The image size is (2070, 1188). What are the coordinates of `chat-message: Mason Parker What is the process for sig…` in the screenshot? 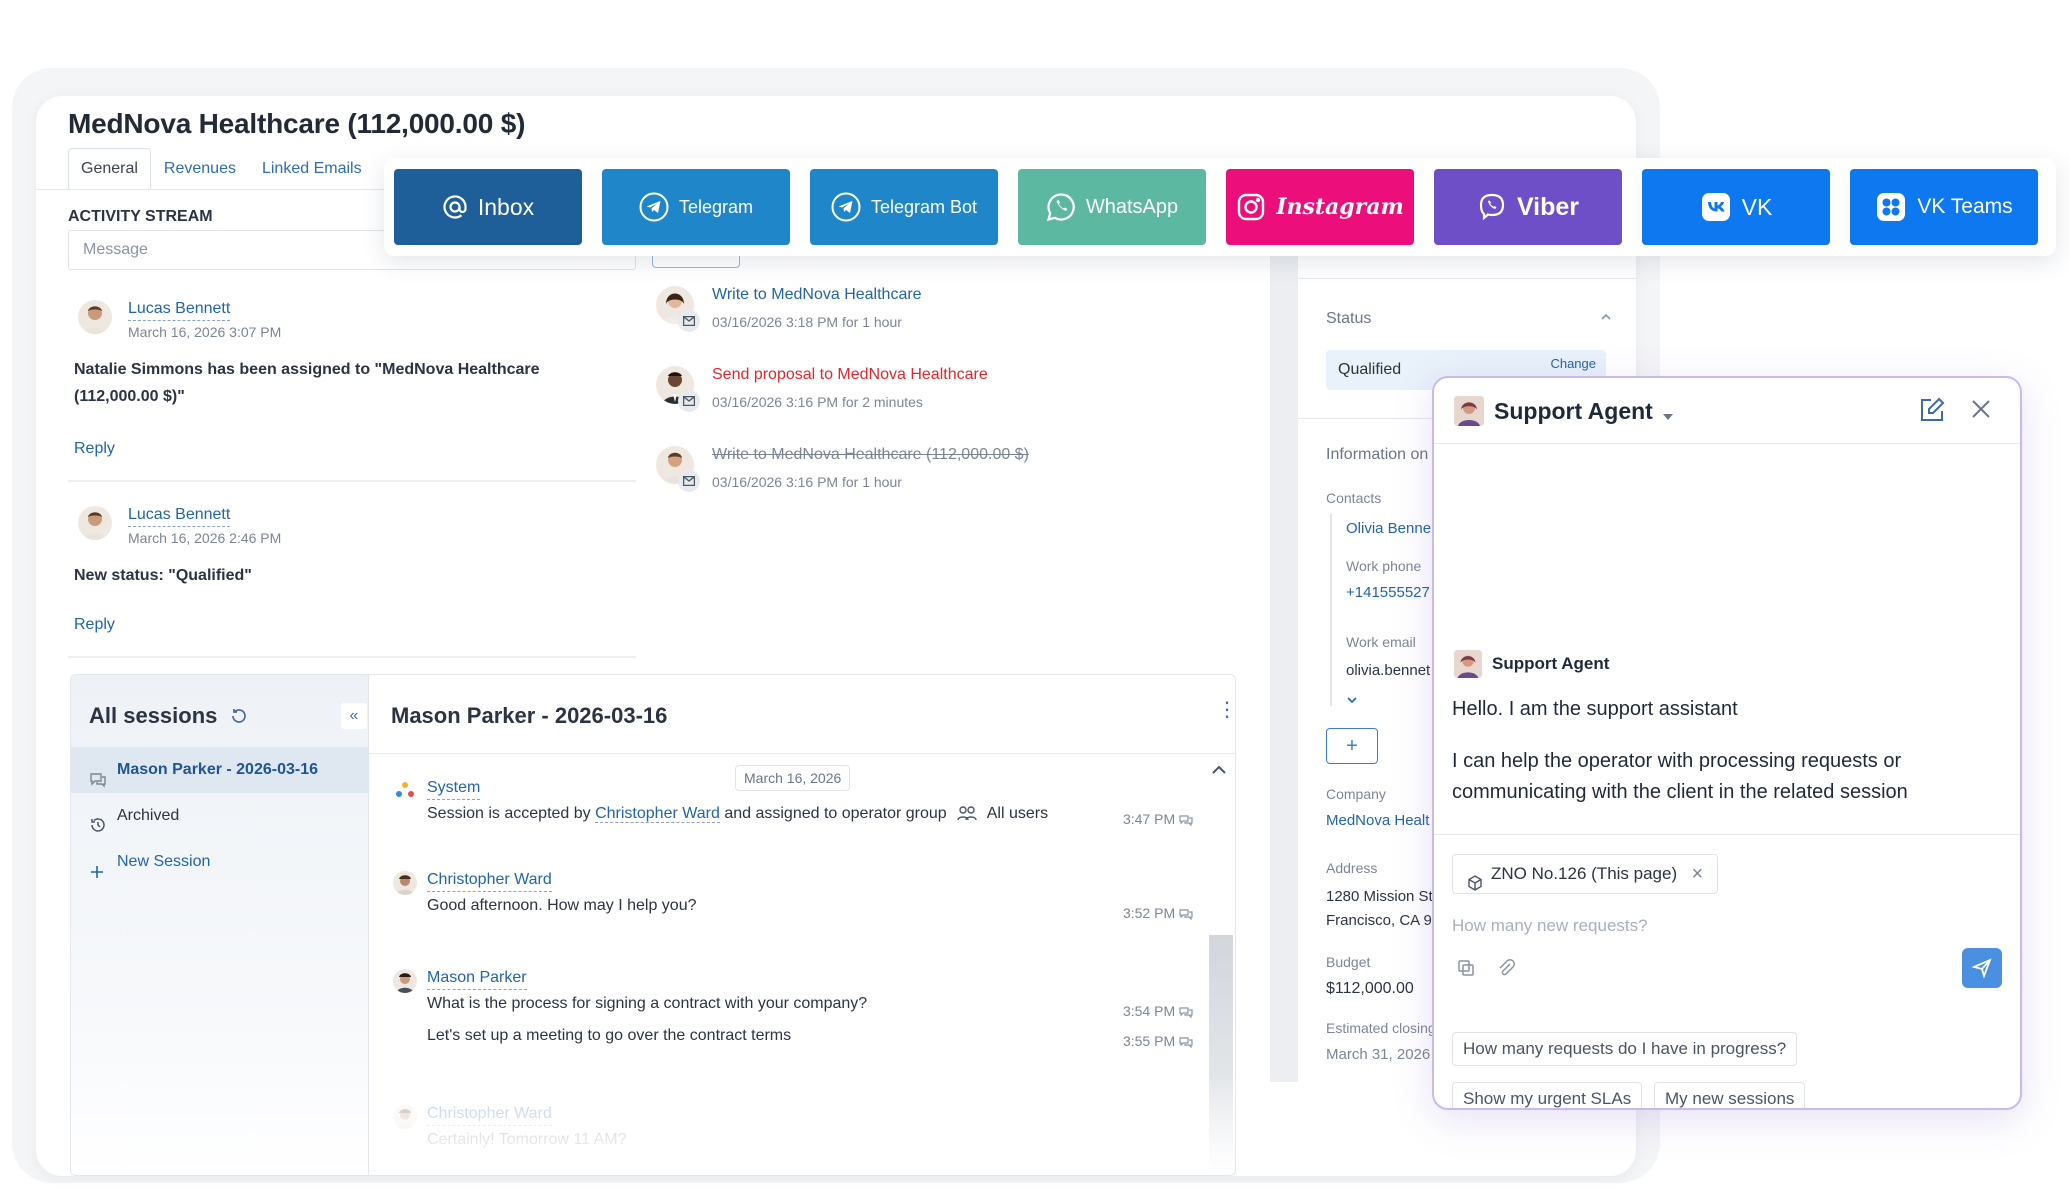 It's located at (793, 1014).